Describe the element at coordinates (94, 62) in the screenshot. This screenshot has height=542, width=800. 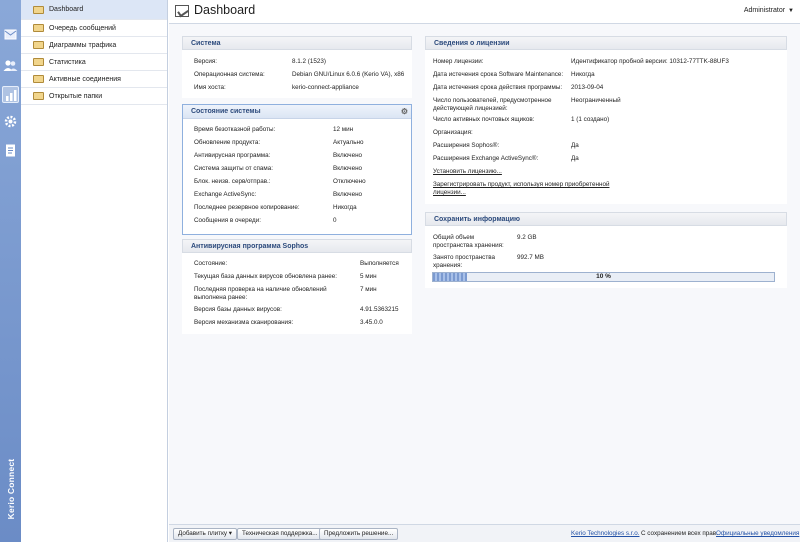
I see `nav-item-statistics: Статистика` at that location.